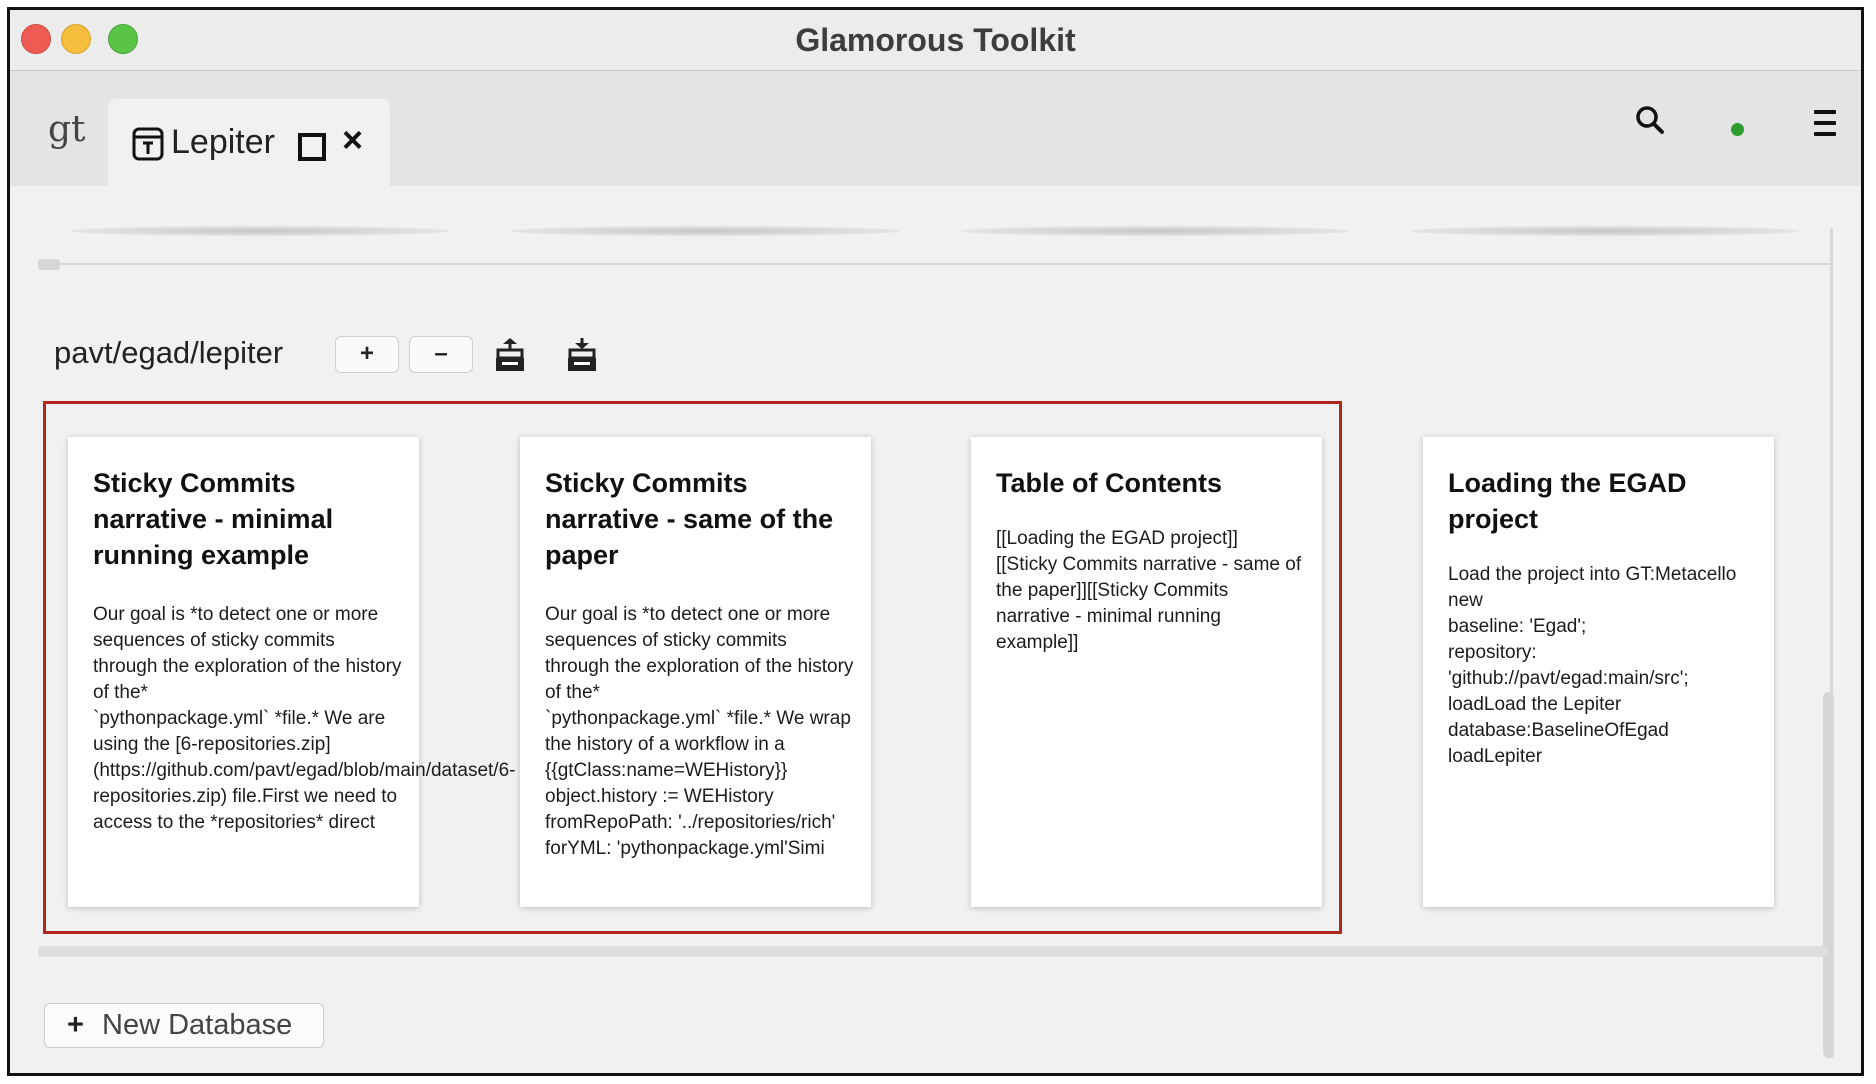 The image size is (1876, 1084). What do you see at coordinates (75, 1025) in the screenshot?
I see `plus-icon: +` at bounding box center [75, 1025].